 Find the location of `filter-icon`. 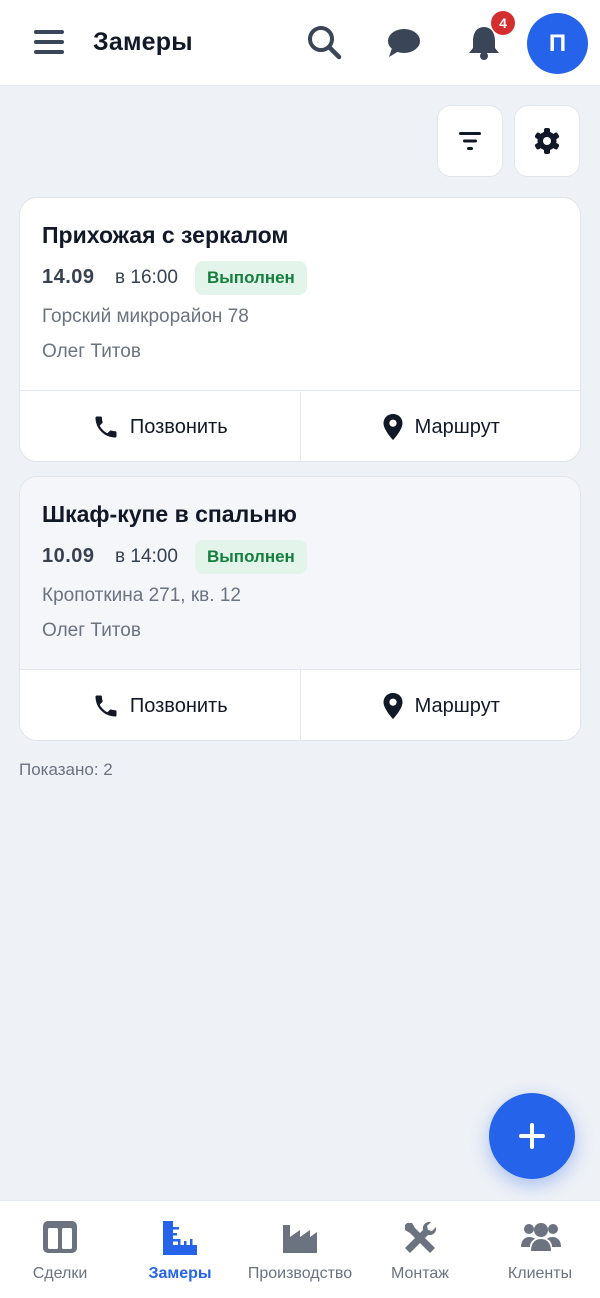

filter-icon is located at coordinates (470, 141).